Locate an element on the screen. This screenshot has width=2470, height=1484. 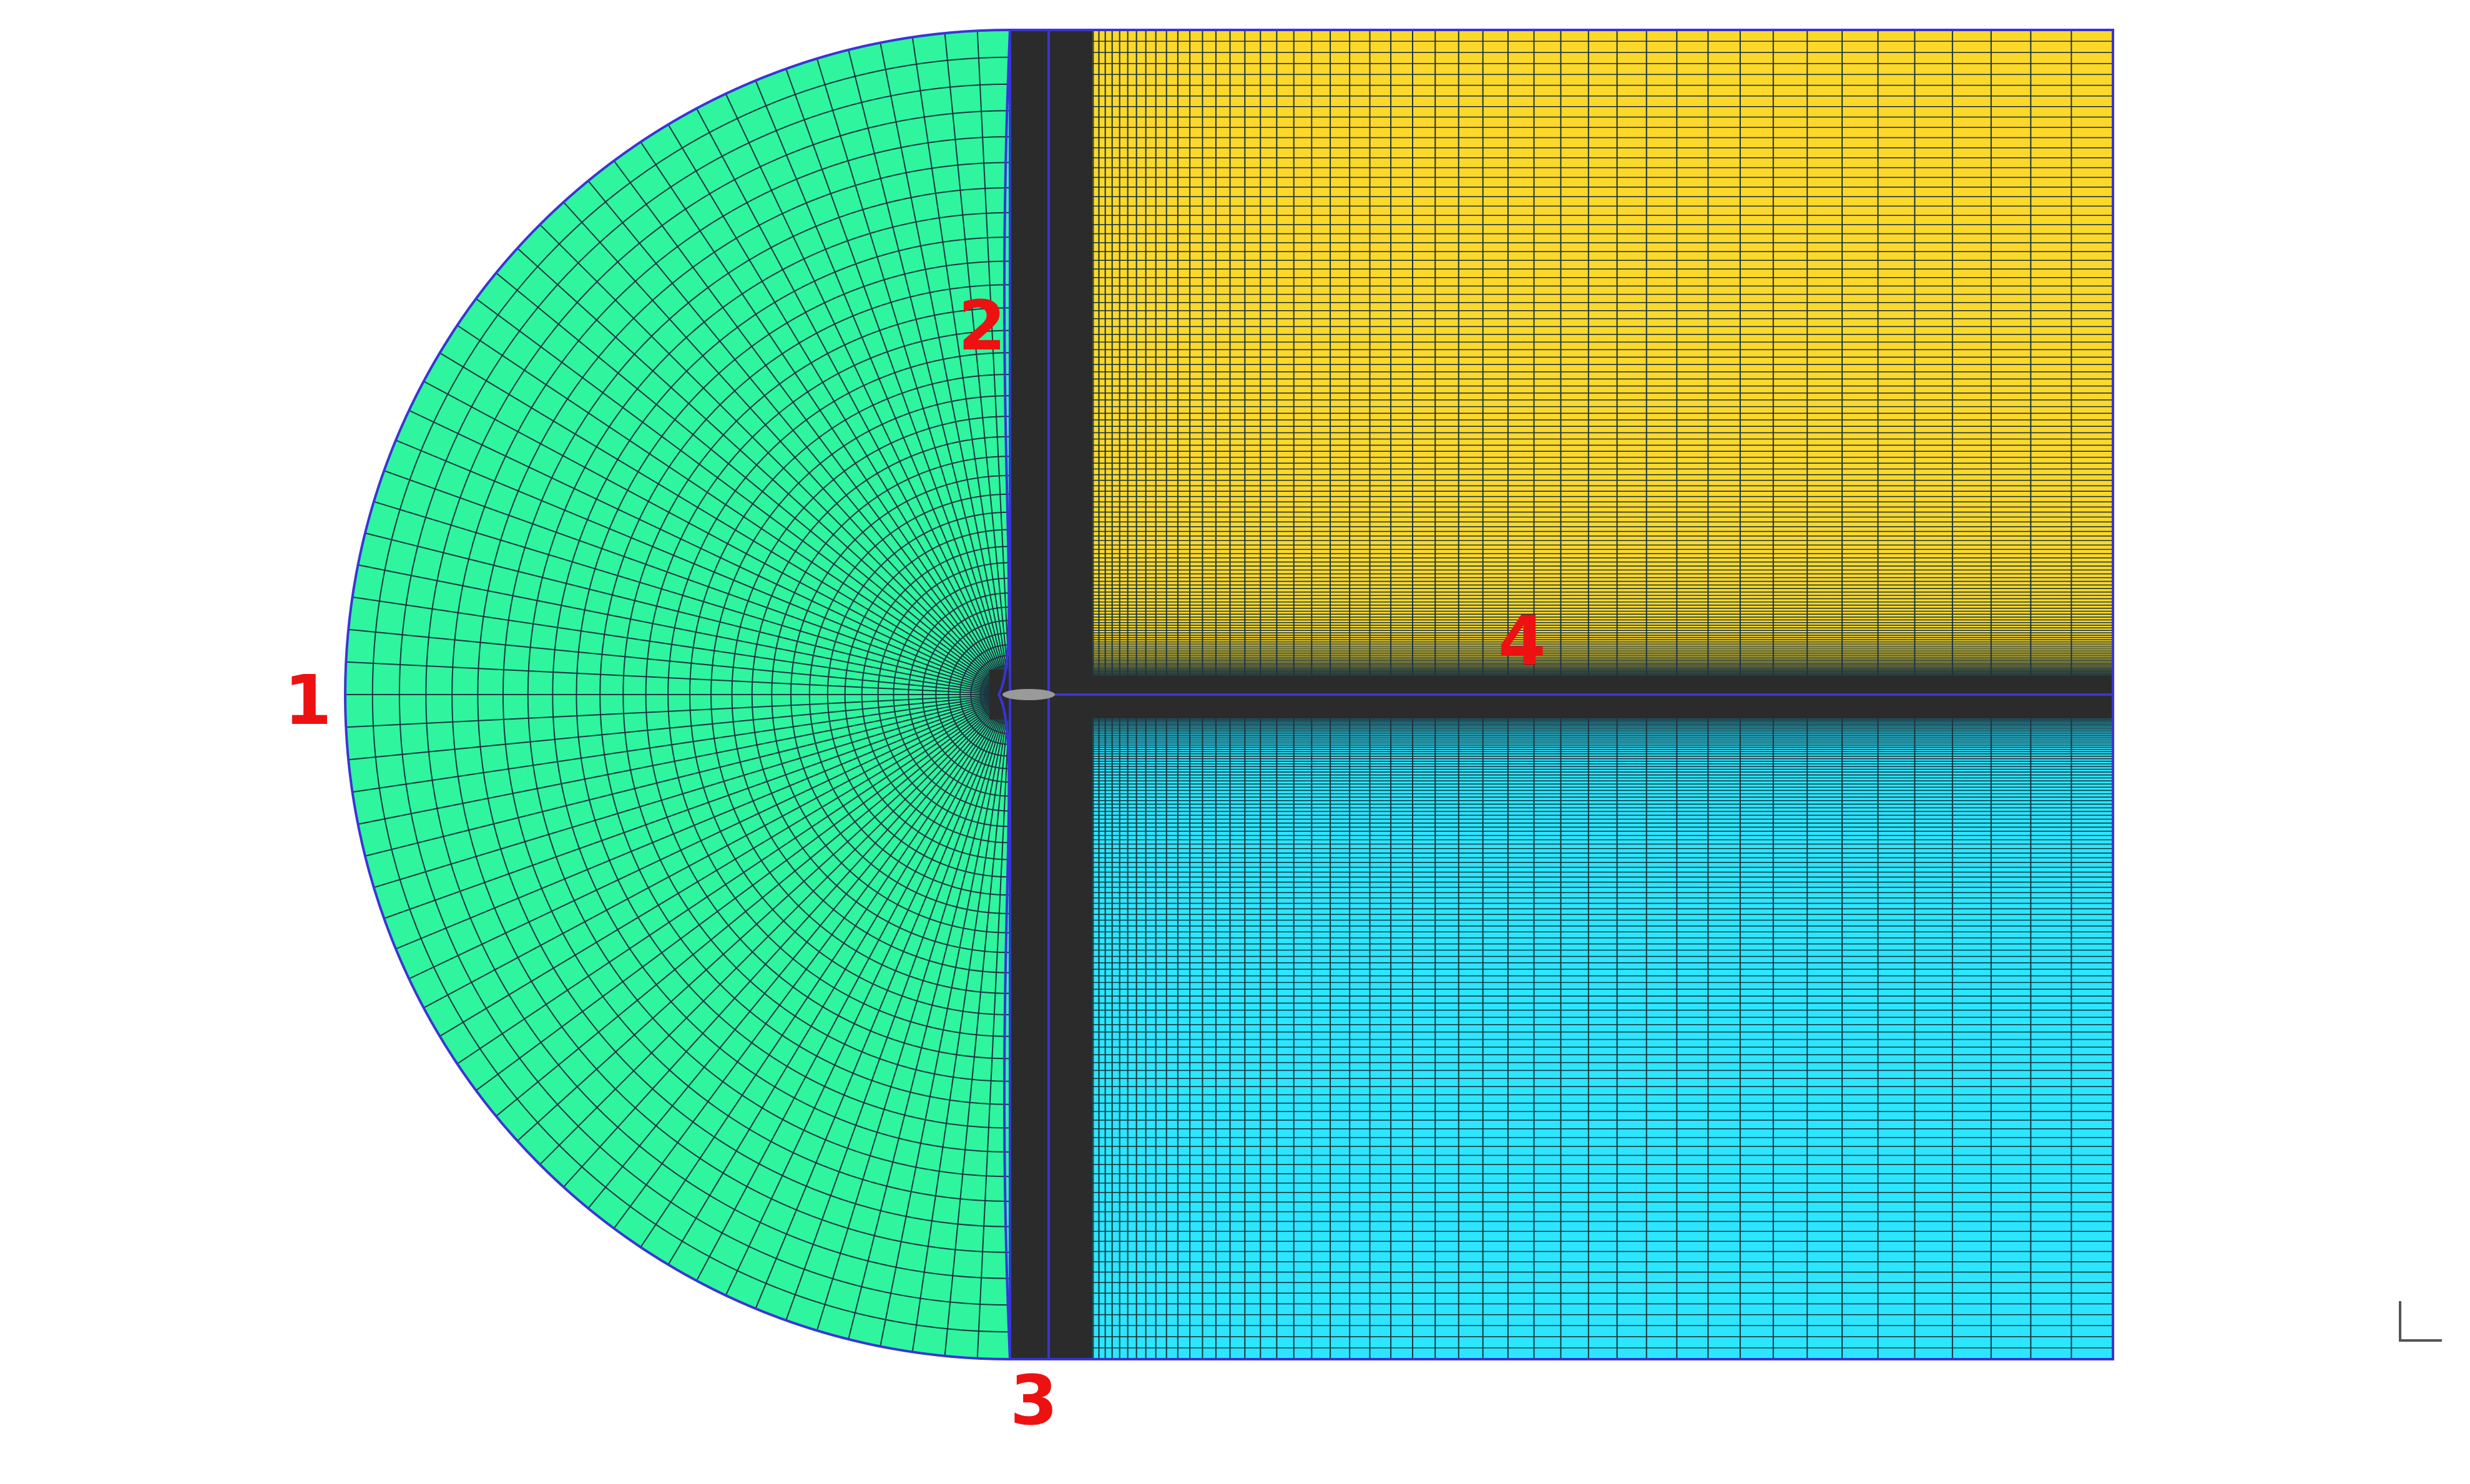
airfoil-shape is located at coordinates (1028, 694).